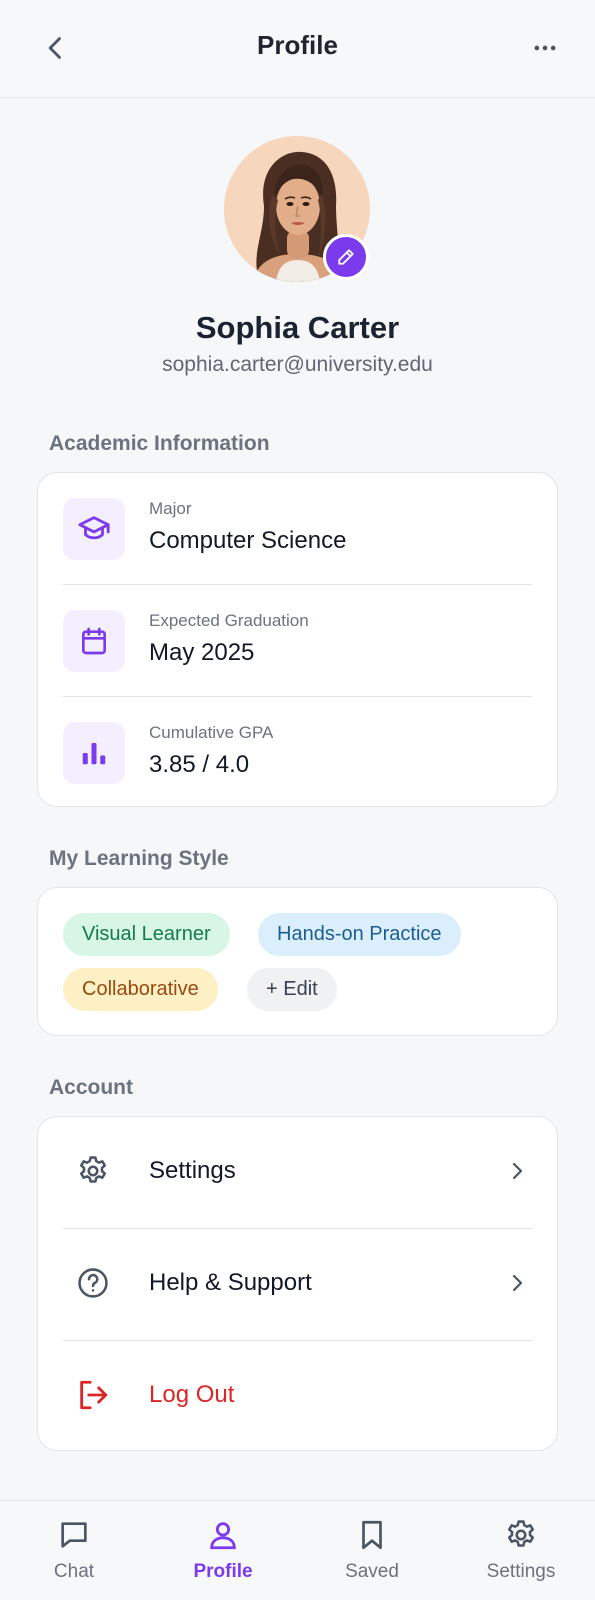 The image size is (595, 1600). I want to click on edit-avatar-button, so click(346, 257).